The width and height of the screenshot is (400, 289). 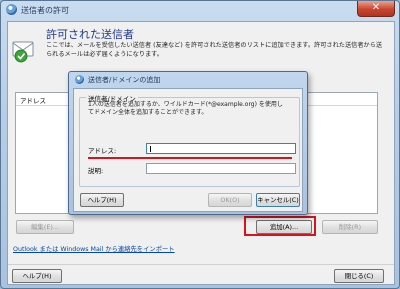 I want to click on main-titlebar: 送信者の許可 ✕, so click(x=200, y=10).